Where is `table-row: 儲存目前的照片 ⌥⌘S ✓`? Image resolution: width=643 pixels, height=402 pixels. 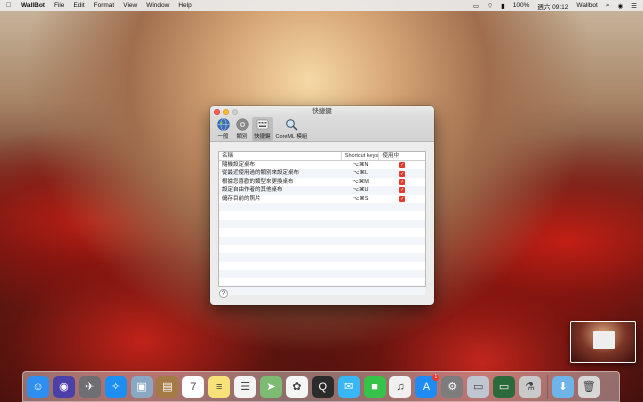
table-row: 儲存目前的照片 ⌥⌘S ✓ is located at coordinates (322, 199).